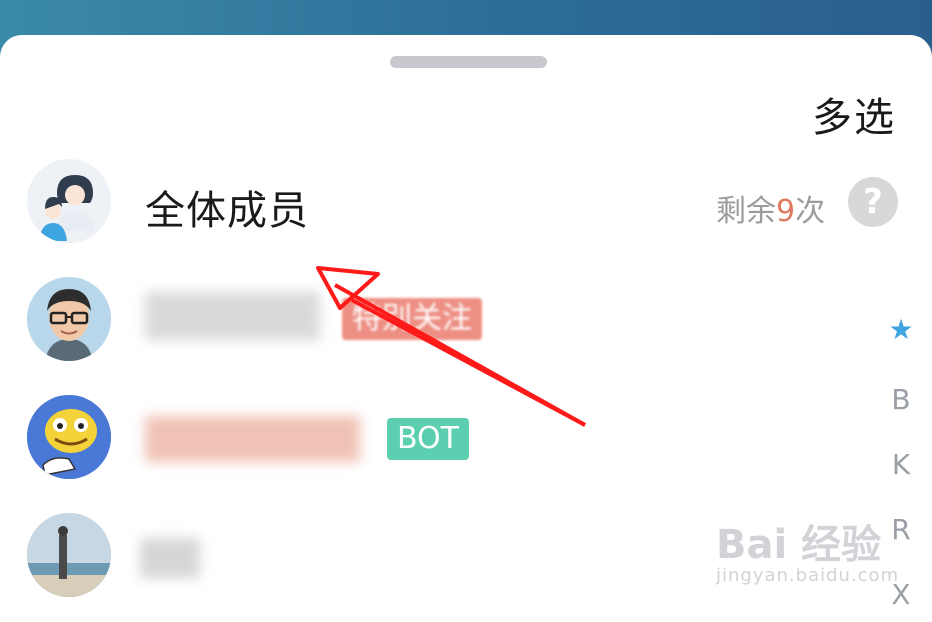 The height and width of the screenshot is (622, 932). I want to click on cartoon-man-avatar-icon, so click(69, 319).